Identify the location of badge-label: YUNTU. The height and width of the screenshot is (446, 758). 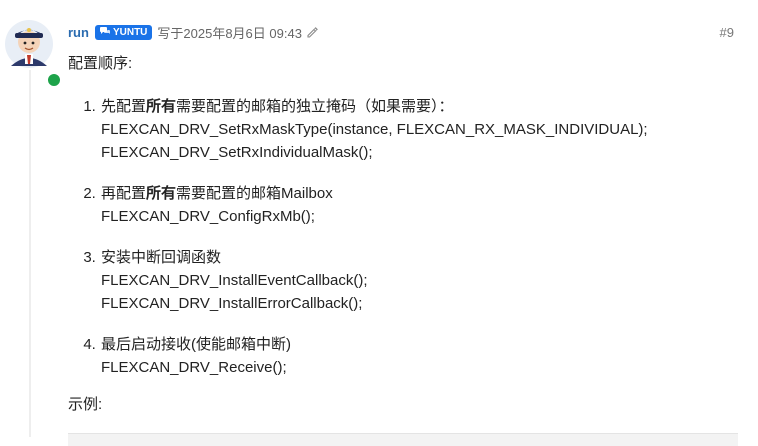
(130, 32).